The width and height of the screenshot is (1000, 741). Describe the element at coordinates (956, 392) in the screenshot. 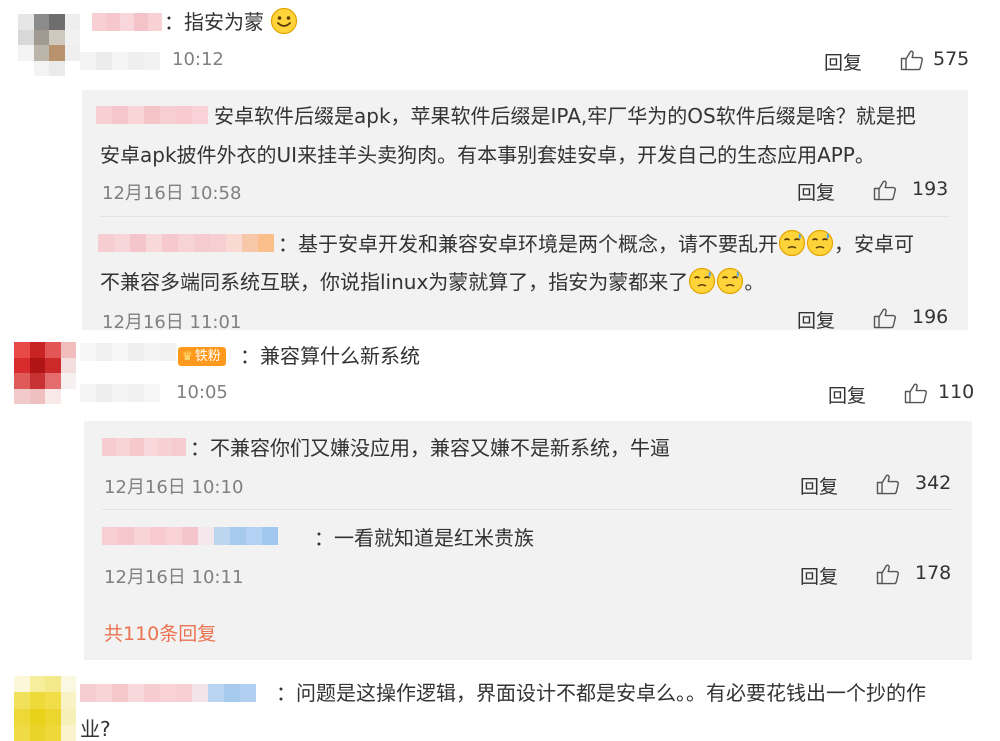

I see `like-count: 110` at that location.